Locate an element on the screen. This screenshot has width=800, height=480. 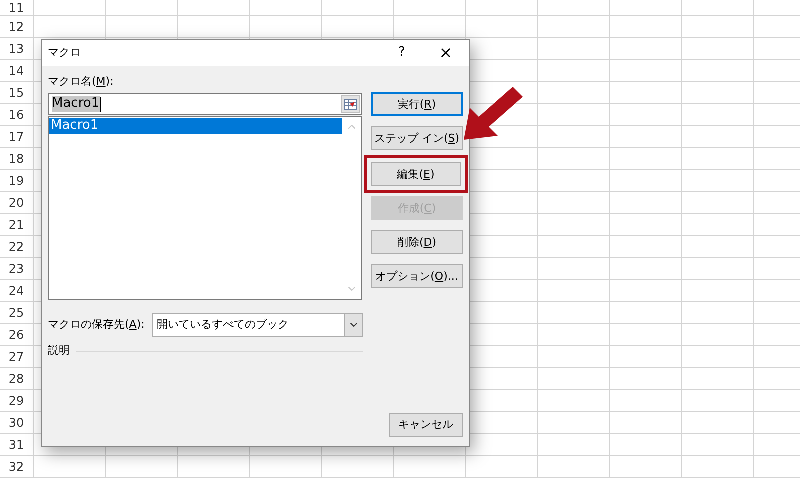
row-header: 18 is located at coordinates (16, 159).